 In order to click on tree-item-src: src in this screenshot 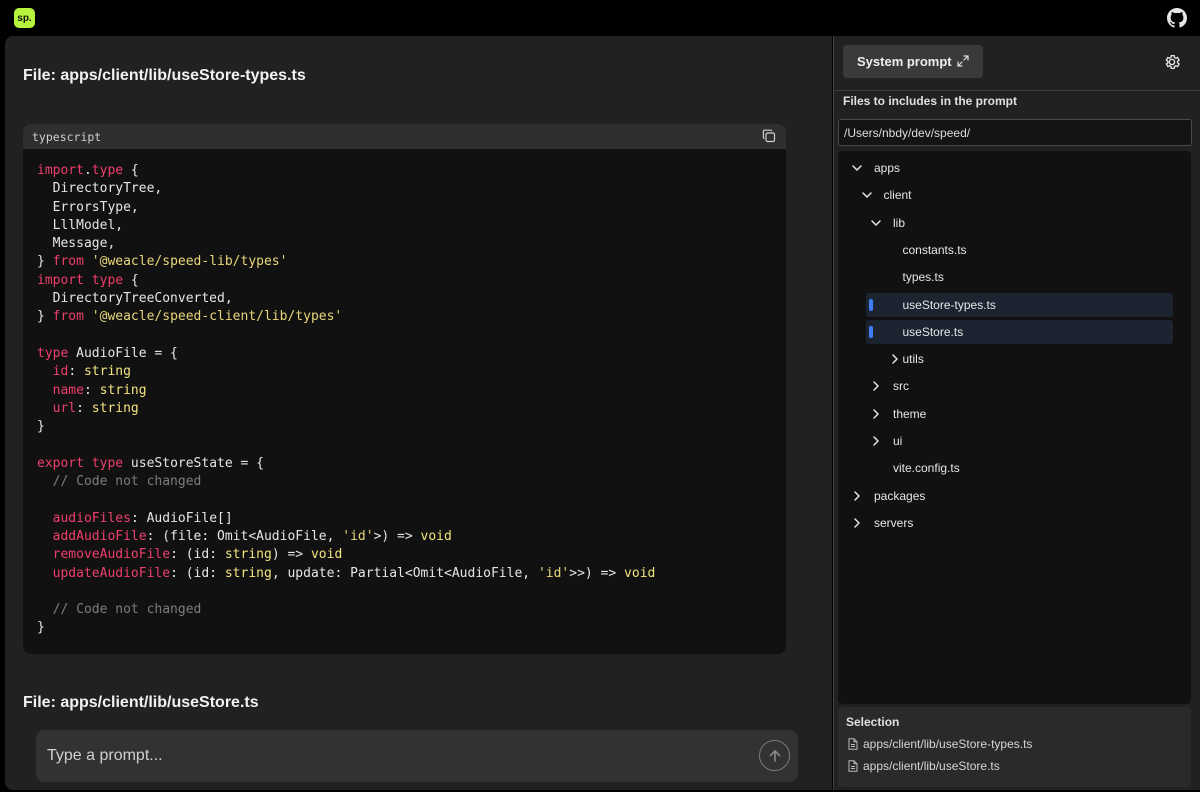, I will do `click(1014, 386)`.